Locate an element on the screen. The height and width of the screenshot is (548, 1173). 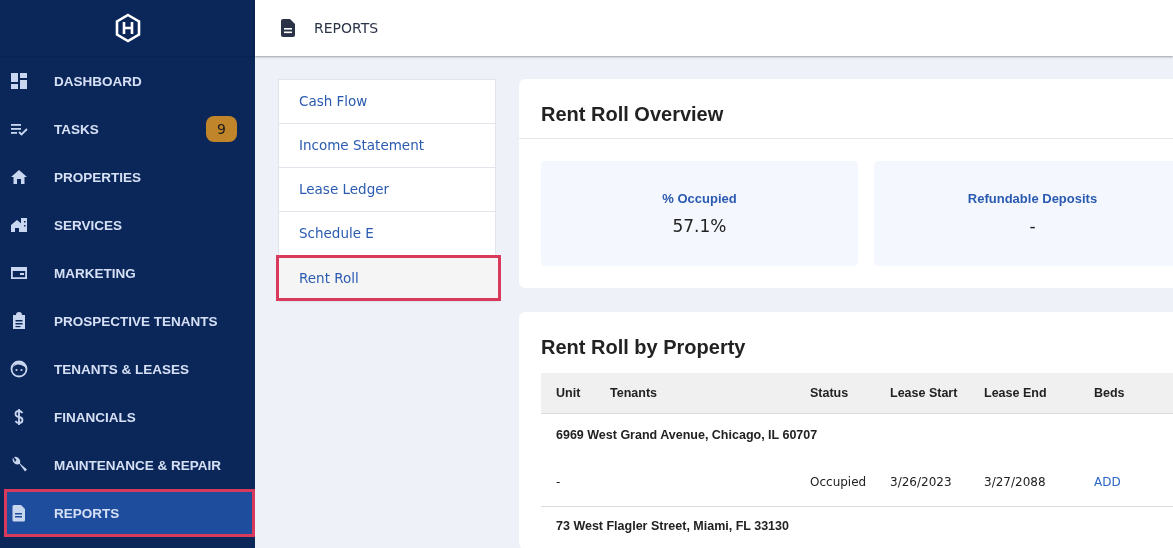
page-title: REPORTS is located at coordinates (346, 28).